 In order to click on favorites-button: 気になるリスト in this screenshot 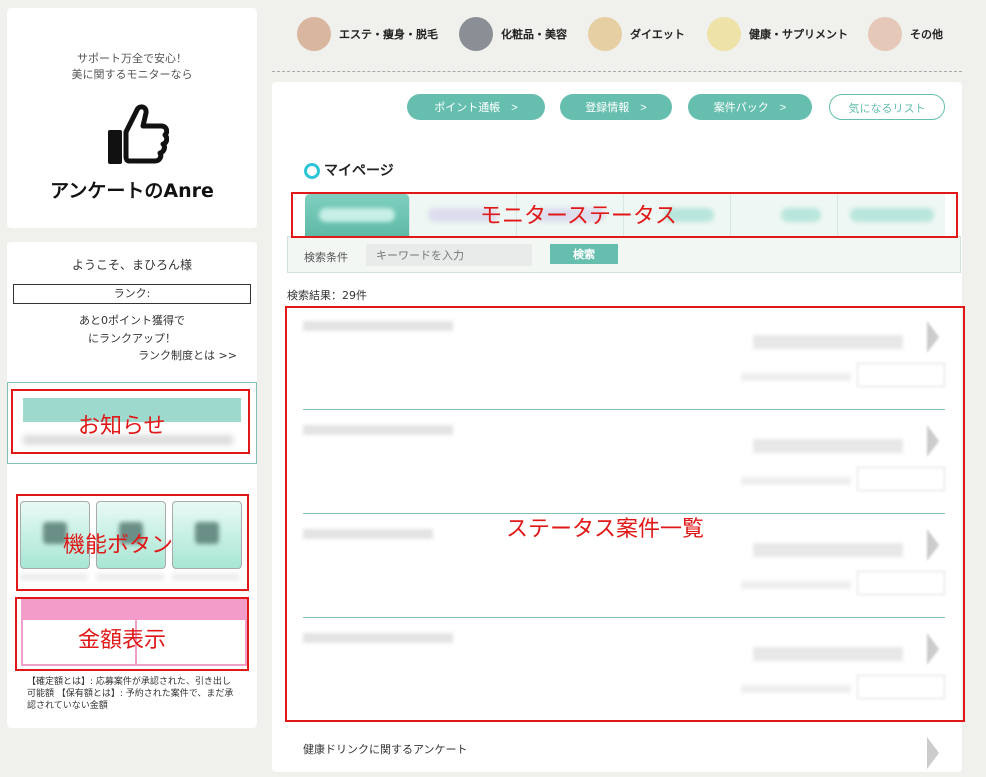, I will do `click(887, 107)`.